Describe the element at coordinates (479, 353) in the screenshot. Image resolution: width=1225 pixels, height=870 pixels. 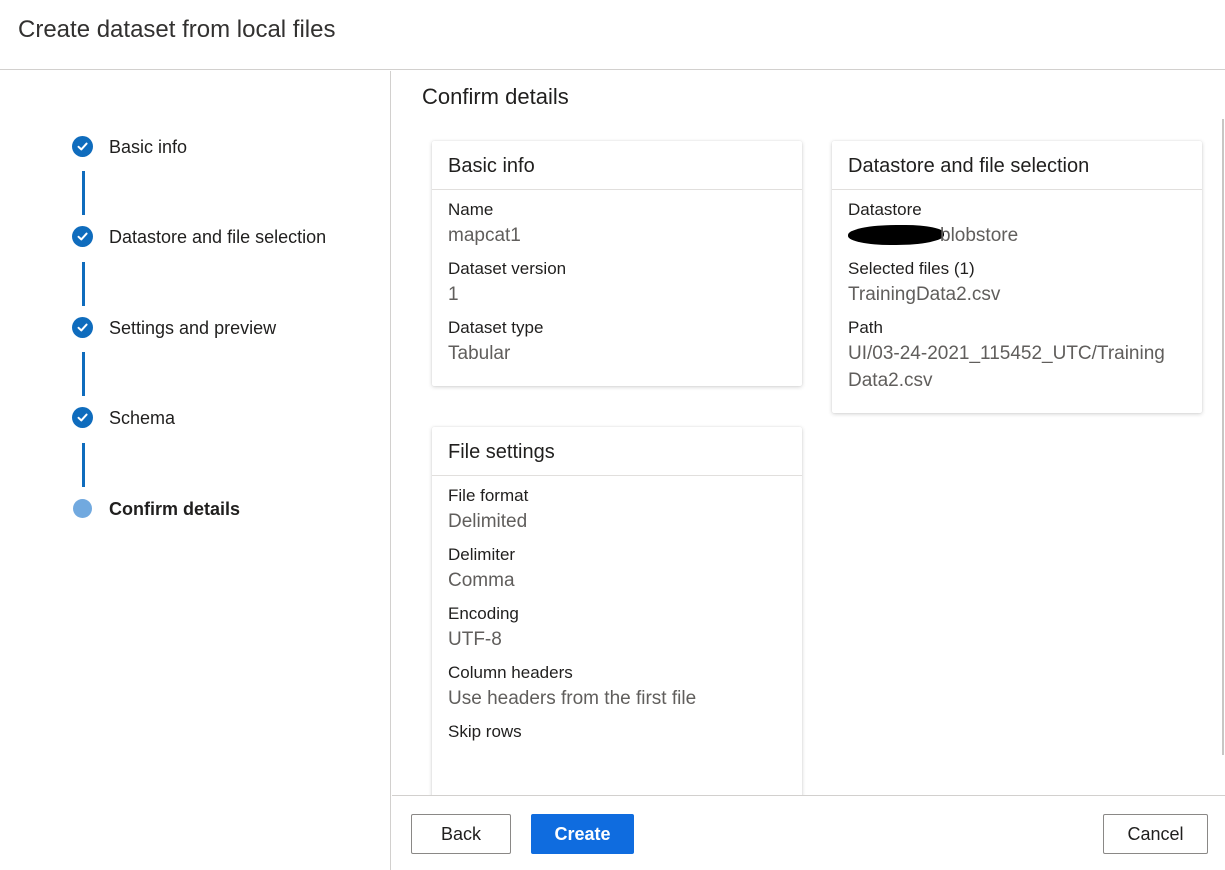
I see `field-value: Tabular` at that location.